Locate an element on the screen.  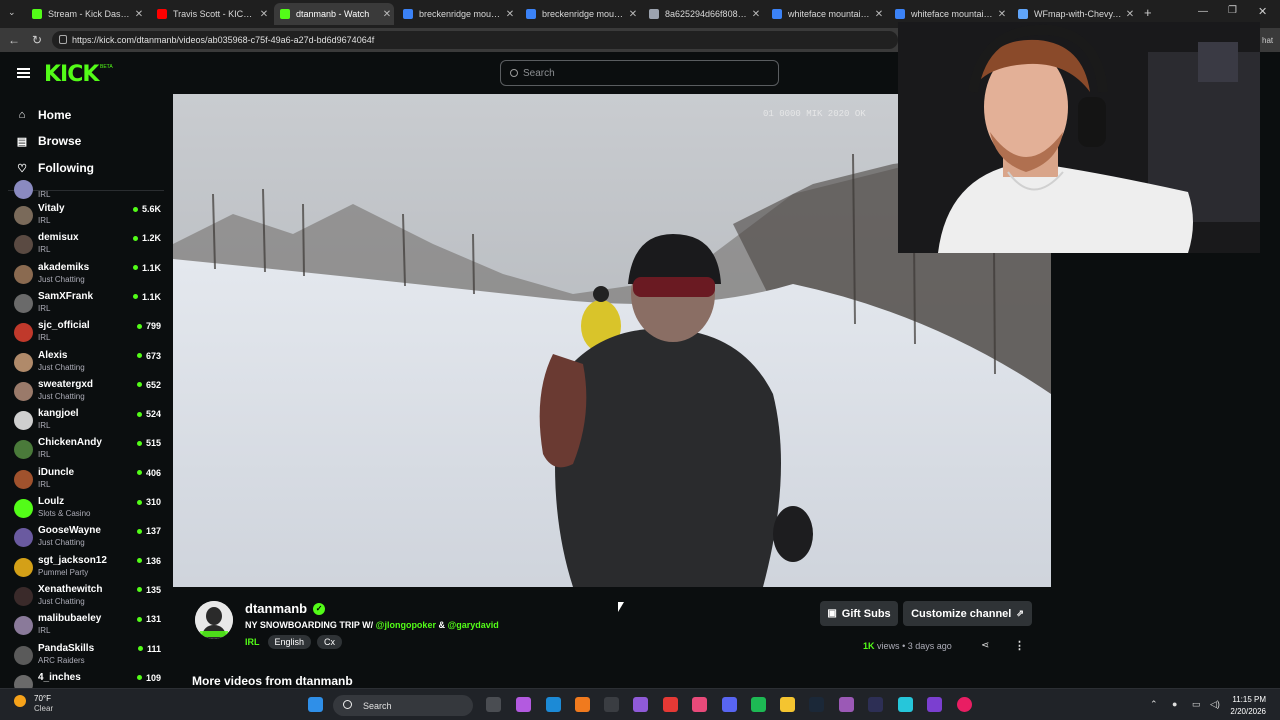
channel-item: 4_inches 109 is located at coordinates (89, 679).